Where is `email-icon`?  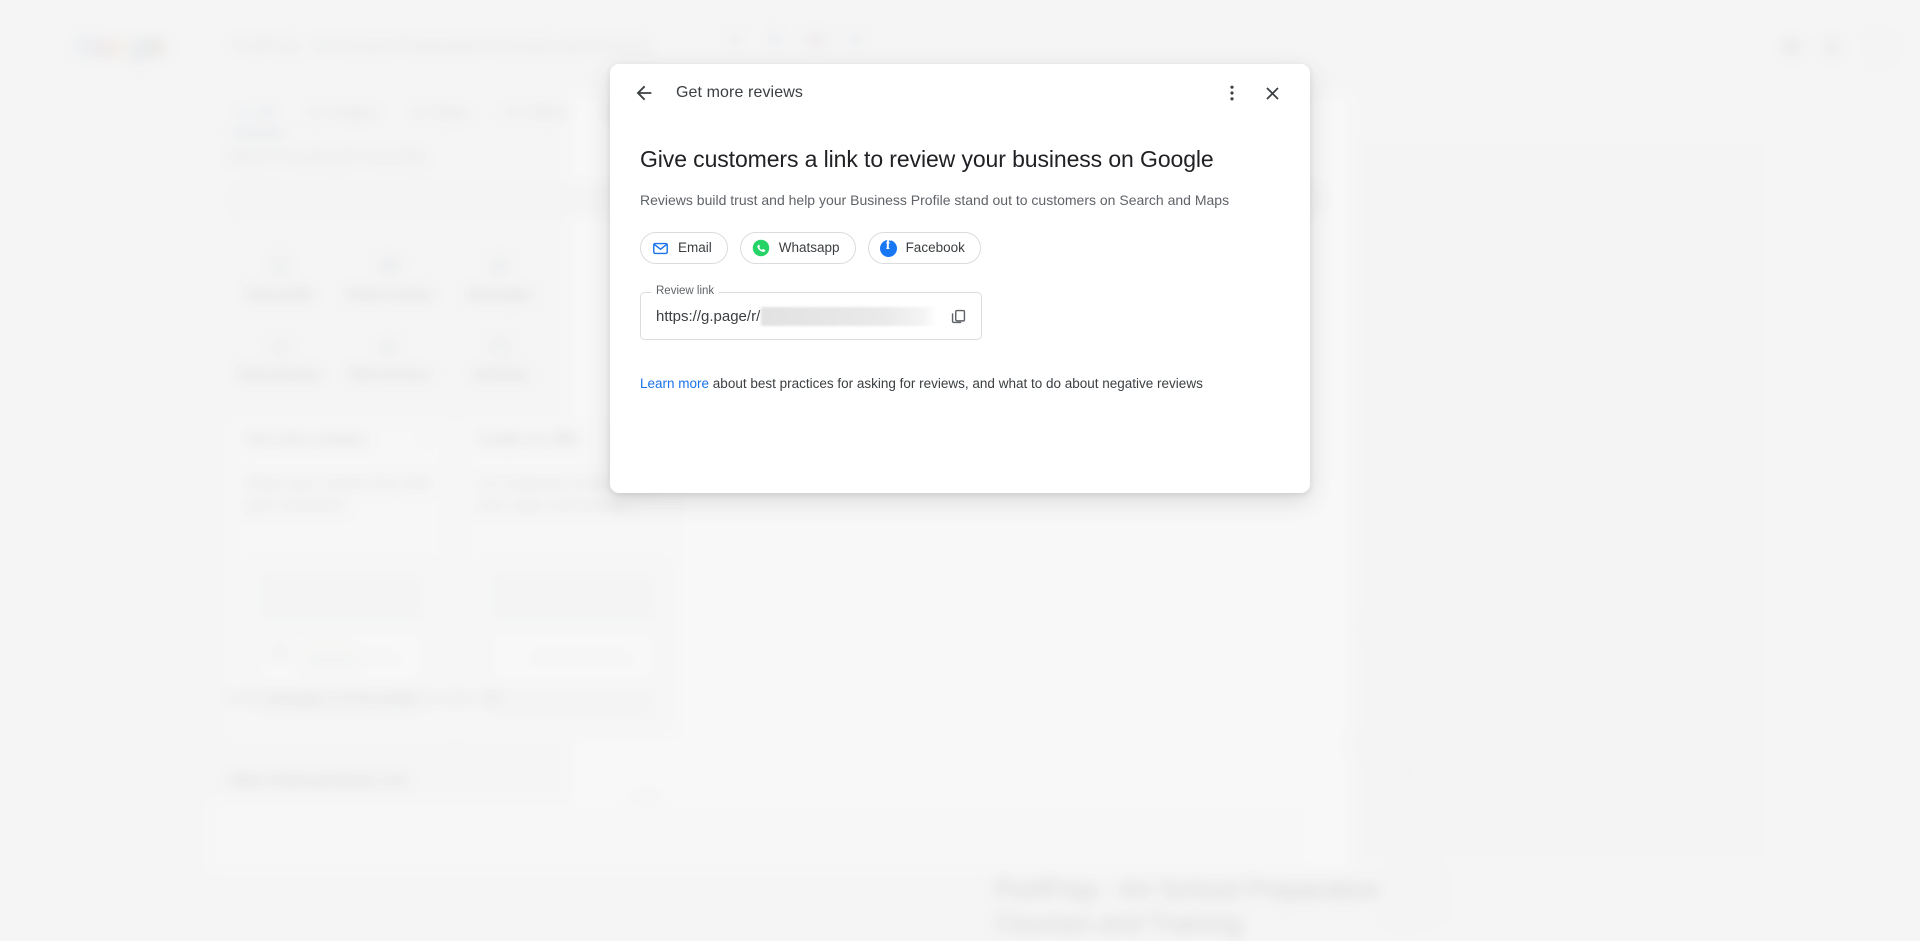 email-icon is located at coordinates (660, 248).